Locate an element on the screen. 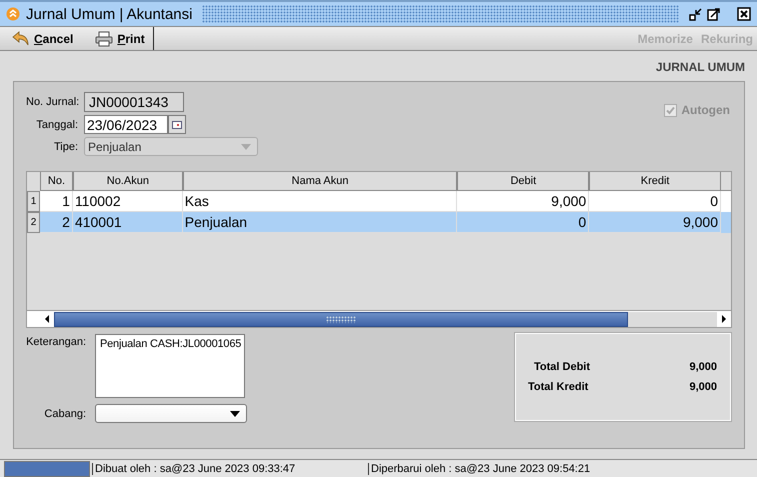 The width and height of the screenshot is (757, 477). table-cell: 410001 is located at coordinates (127, 222).